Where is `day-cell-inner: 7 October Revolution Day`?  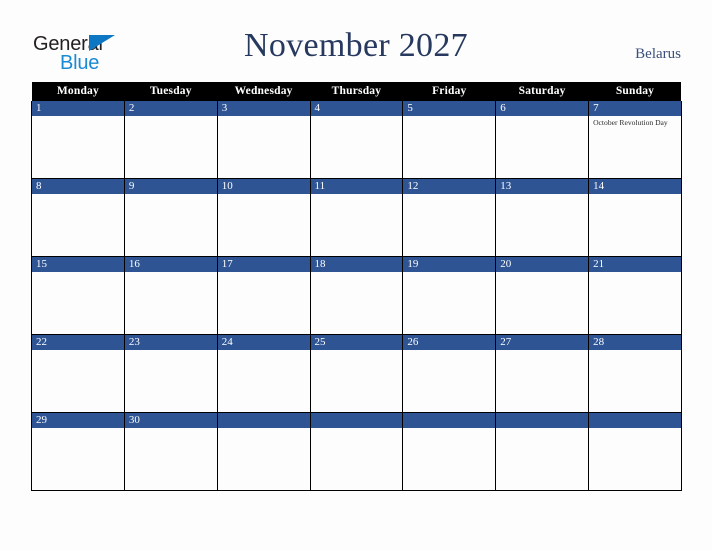 day-cell-inner: 7 October Revolution Day is located at coordinates (635, 139).